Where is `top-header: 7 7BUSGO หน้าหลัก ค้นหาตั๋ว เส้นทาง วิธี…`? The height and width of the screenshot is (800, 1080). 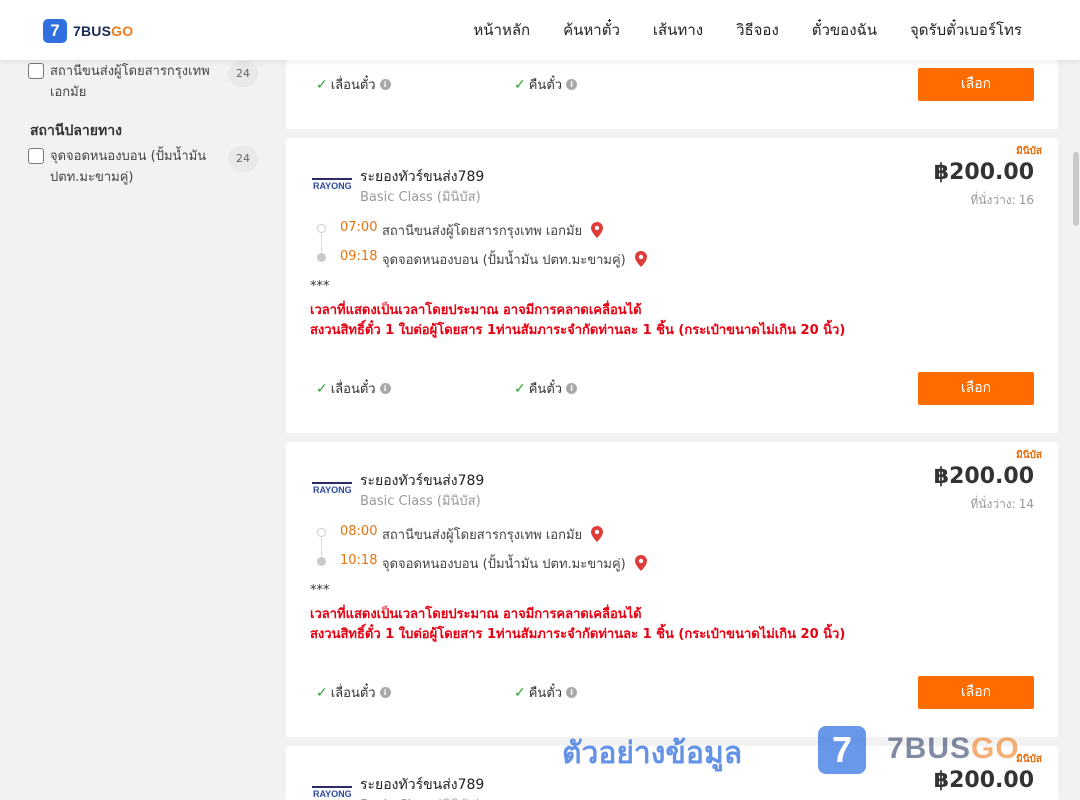 top-header: 7 7BUSGO หน้าหลัก ค้นหาตั๋ว เส้นทาง วิธี… is located at coordinates (540, 30).